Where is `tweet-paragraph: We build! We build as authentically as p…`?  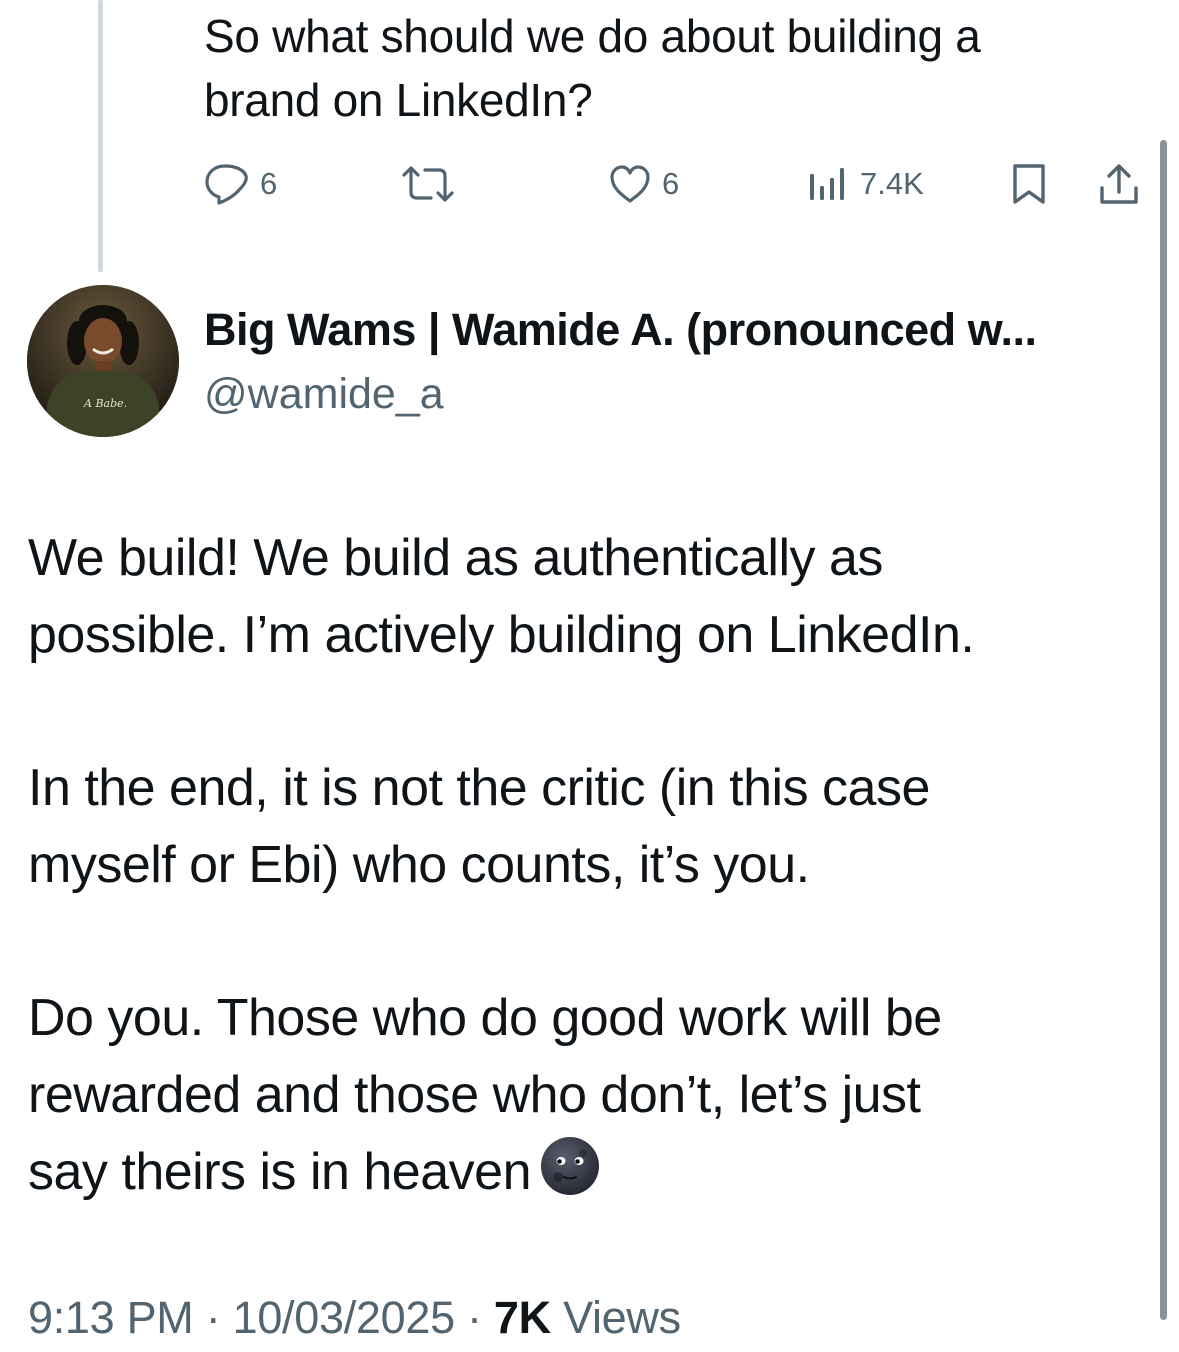
tweet-paragraph: We build! We build as authentically as p… is located at coordinates (501, 596).